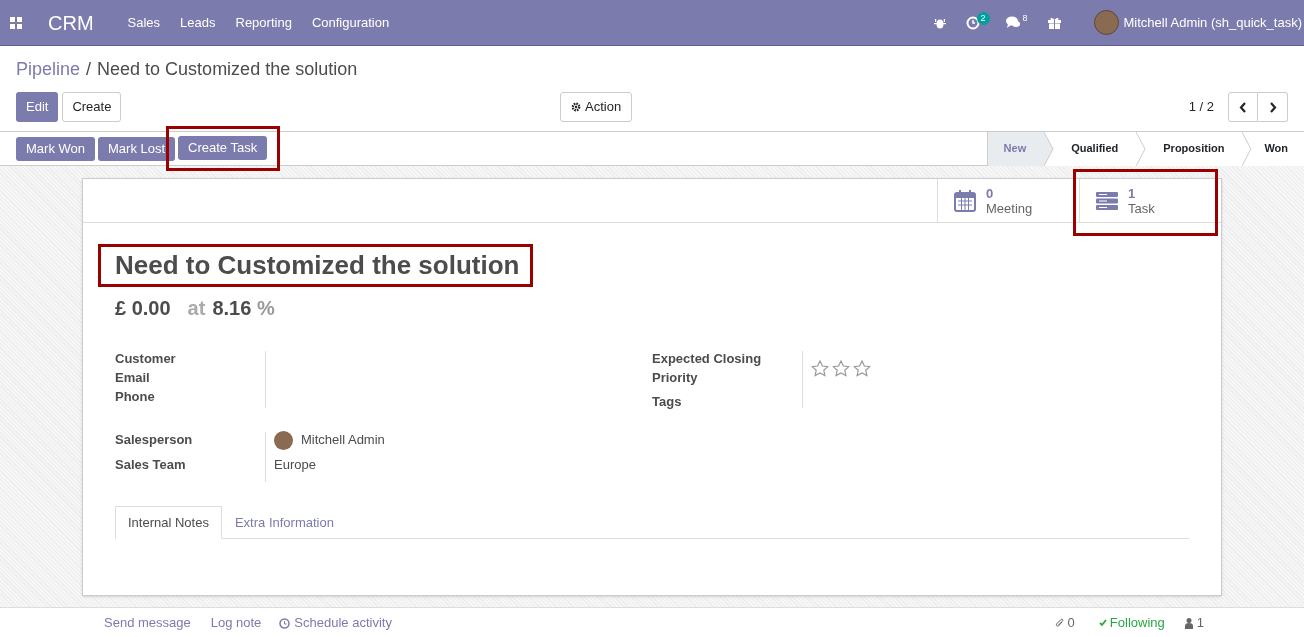 Image resolution: width=1304 pixels, height=637 pixels. What do you see at coordinates (343, 440) in the screenshot?
I see `salesperson-value: Mitchell Admin` at bounding box center [343, 440].